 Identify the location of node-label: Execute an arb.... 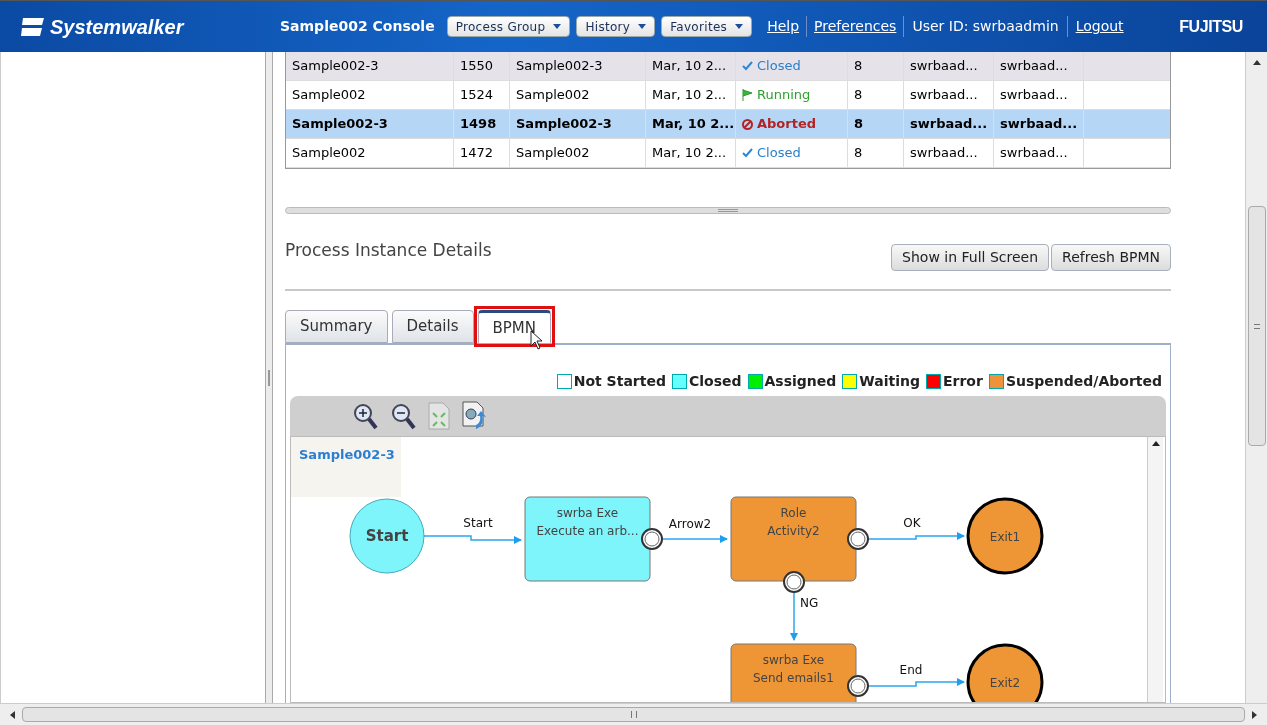
(587, 531).